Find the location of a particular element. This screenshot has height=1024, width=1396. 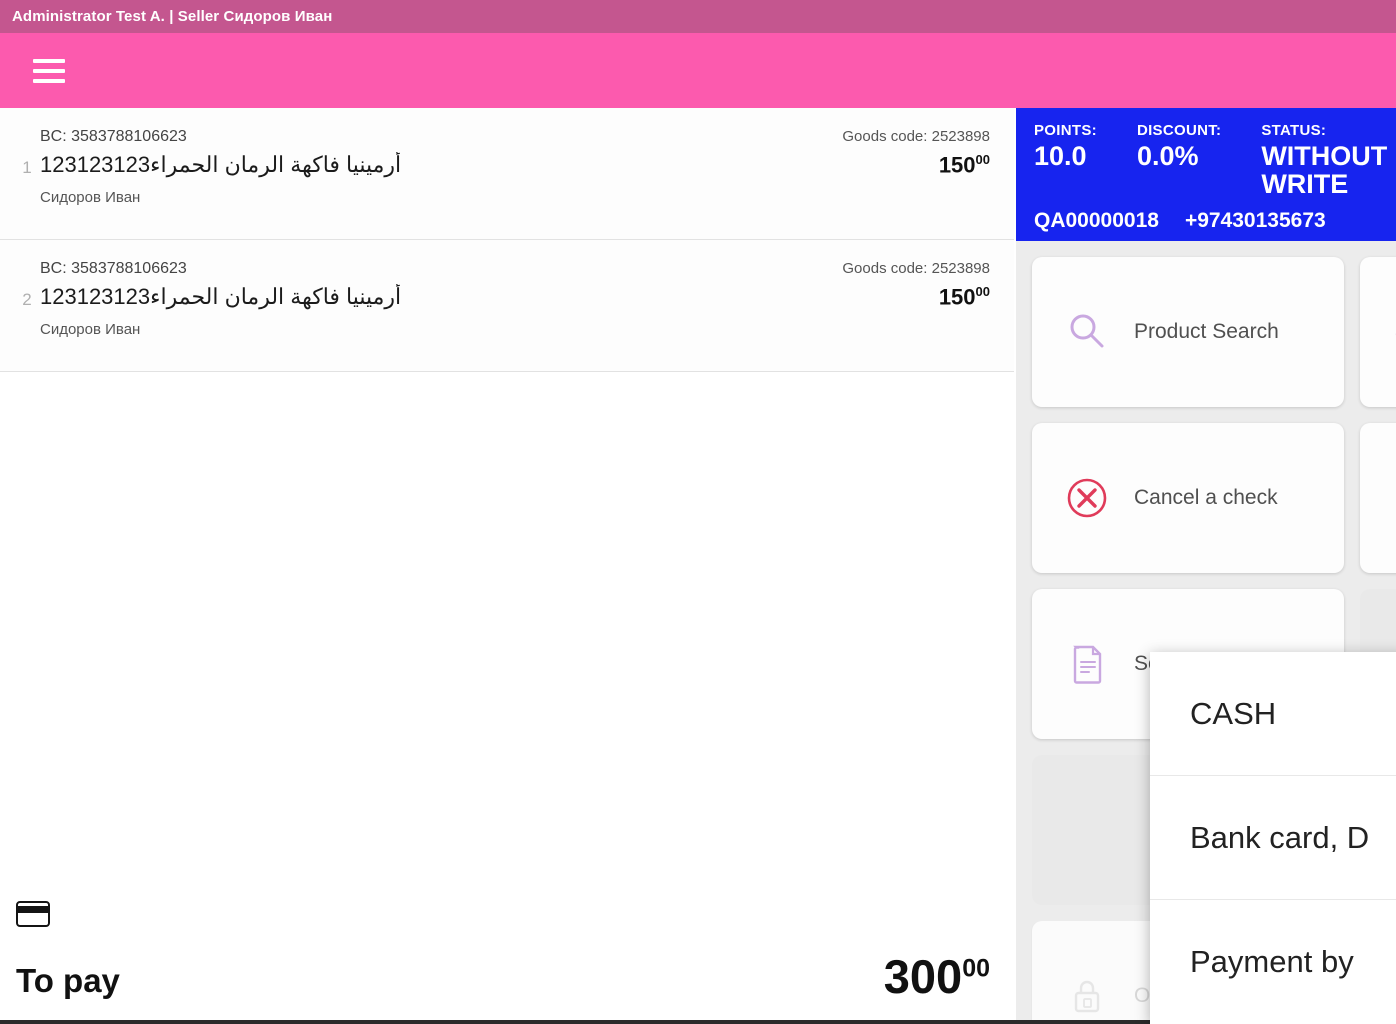

discount-block: DISCOUNT: 0.0% is located at coordinates (1179, 160).